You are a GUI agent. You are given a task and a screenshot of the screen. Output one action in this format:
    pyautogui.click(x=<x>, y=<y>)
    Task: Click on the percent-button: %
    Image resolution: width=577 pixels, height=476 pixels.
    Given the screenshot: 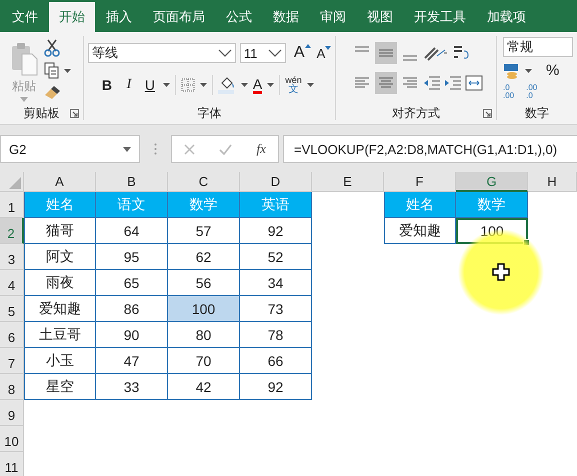 What is the action you would take?
    pyautogui.click(x=553, y=70)
    